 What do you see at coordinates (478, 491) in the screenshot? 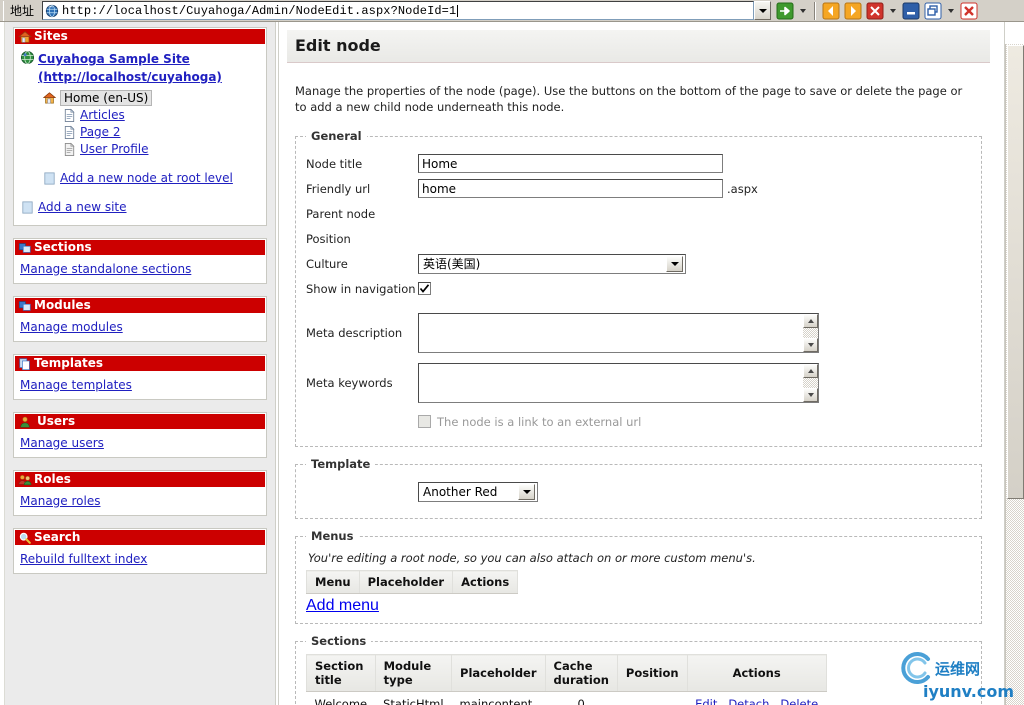
I see `template-select: Another Red` at bounding box center [478, 491].